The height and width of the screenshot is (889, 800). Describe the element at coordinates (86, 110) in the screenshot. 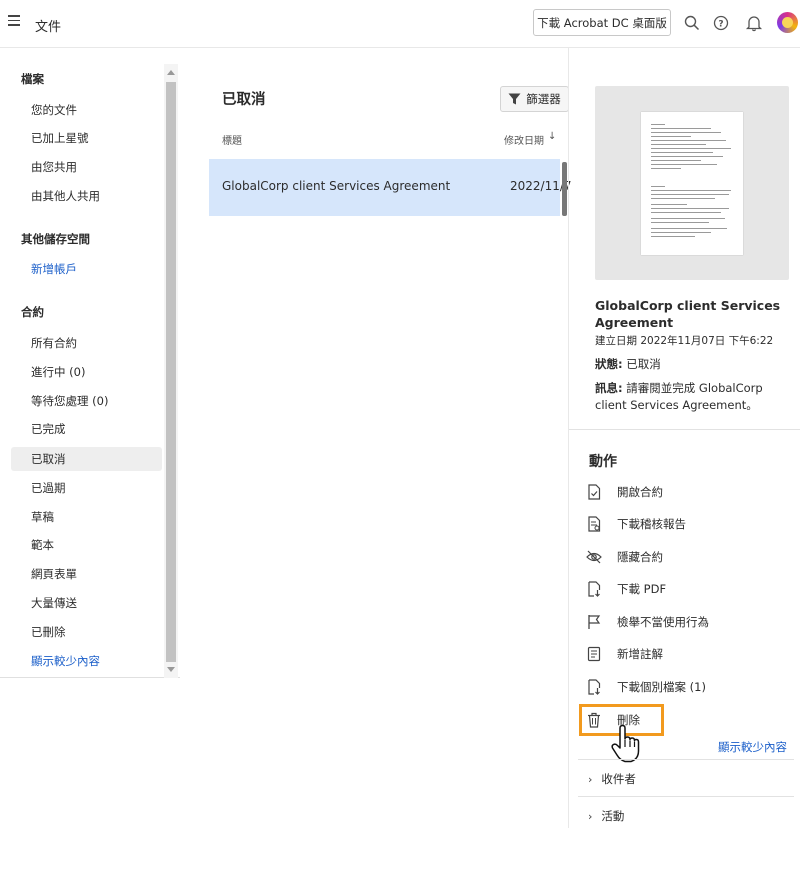

I see `sidebar-item-your-documents: 您的文件` at that location.